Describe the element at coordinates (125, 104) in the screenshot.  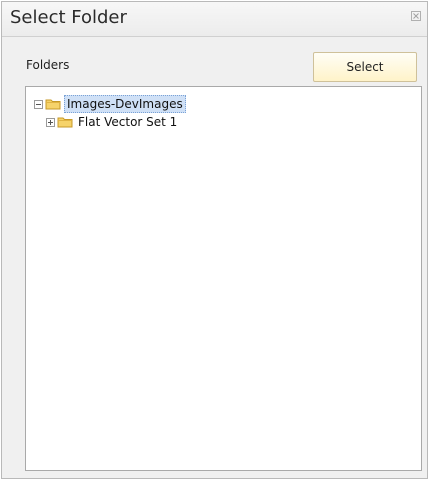
I see `tree-node-root-label: Images-DevImages` at that location.